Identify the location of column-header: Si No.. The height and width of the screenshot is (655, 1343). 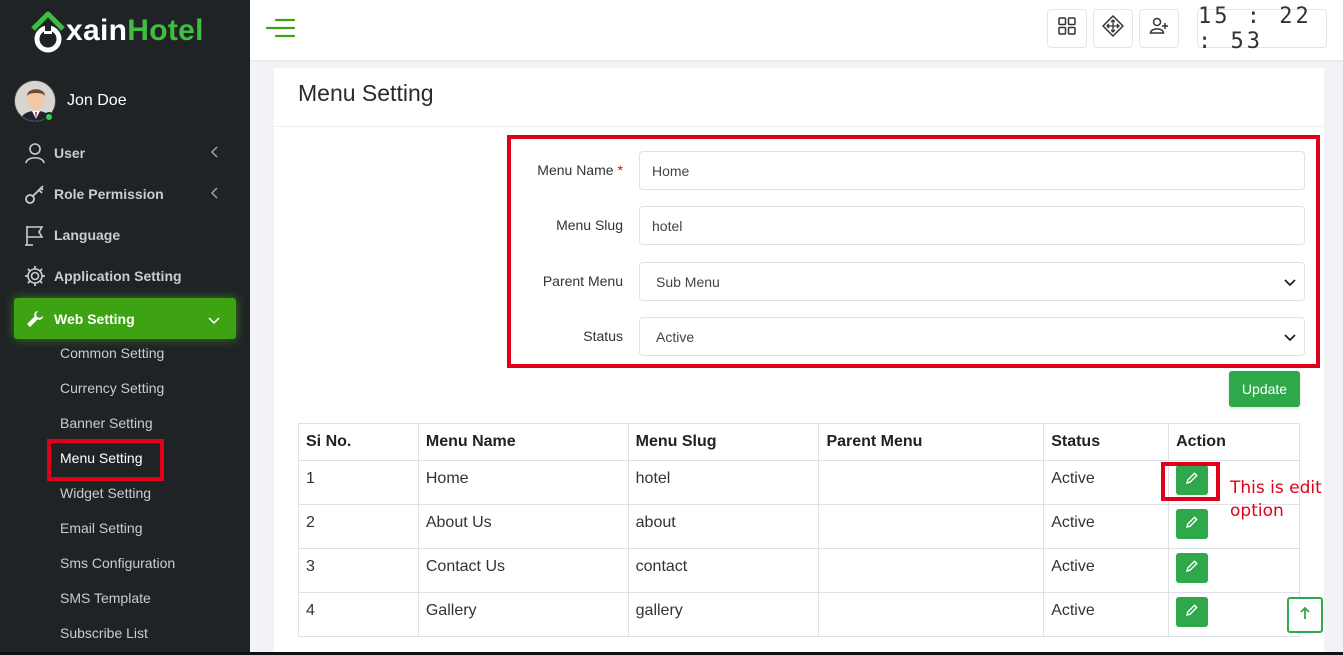
(358, 442).